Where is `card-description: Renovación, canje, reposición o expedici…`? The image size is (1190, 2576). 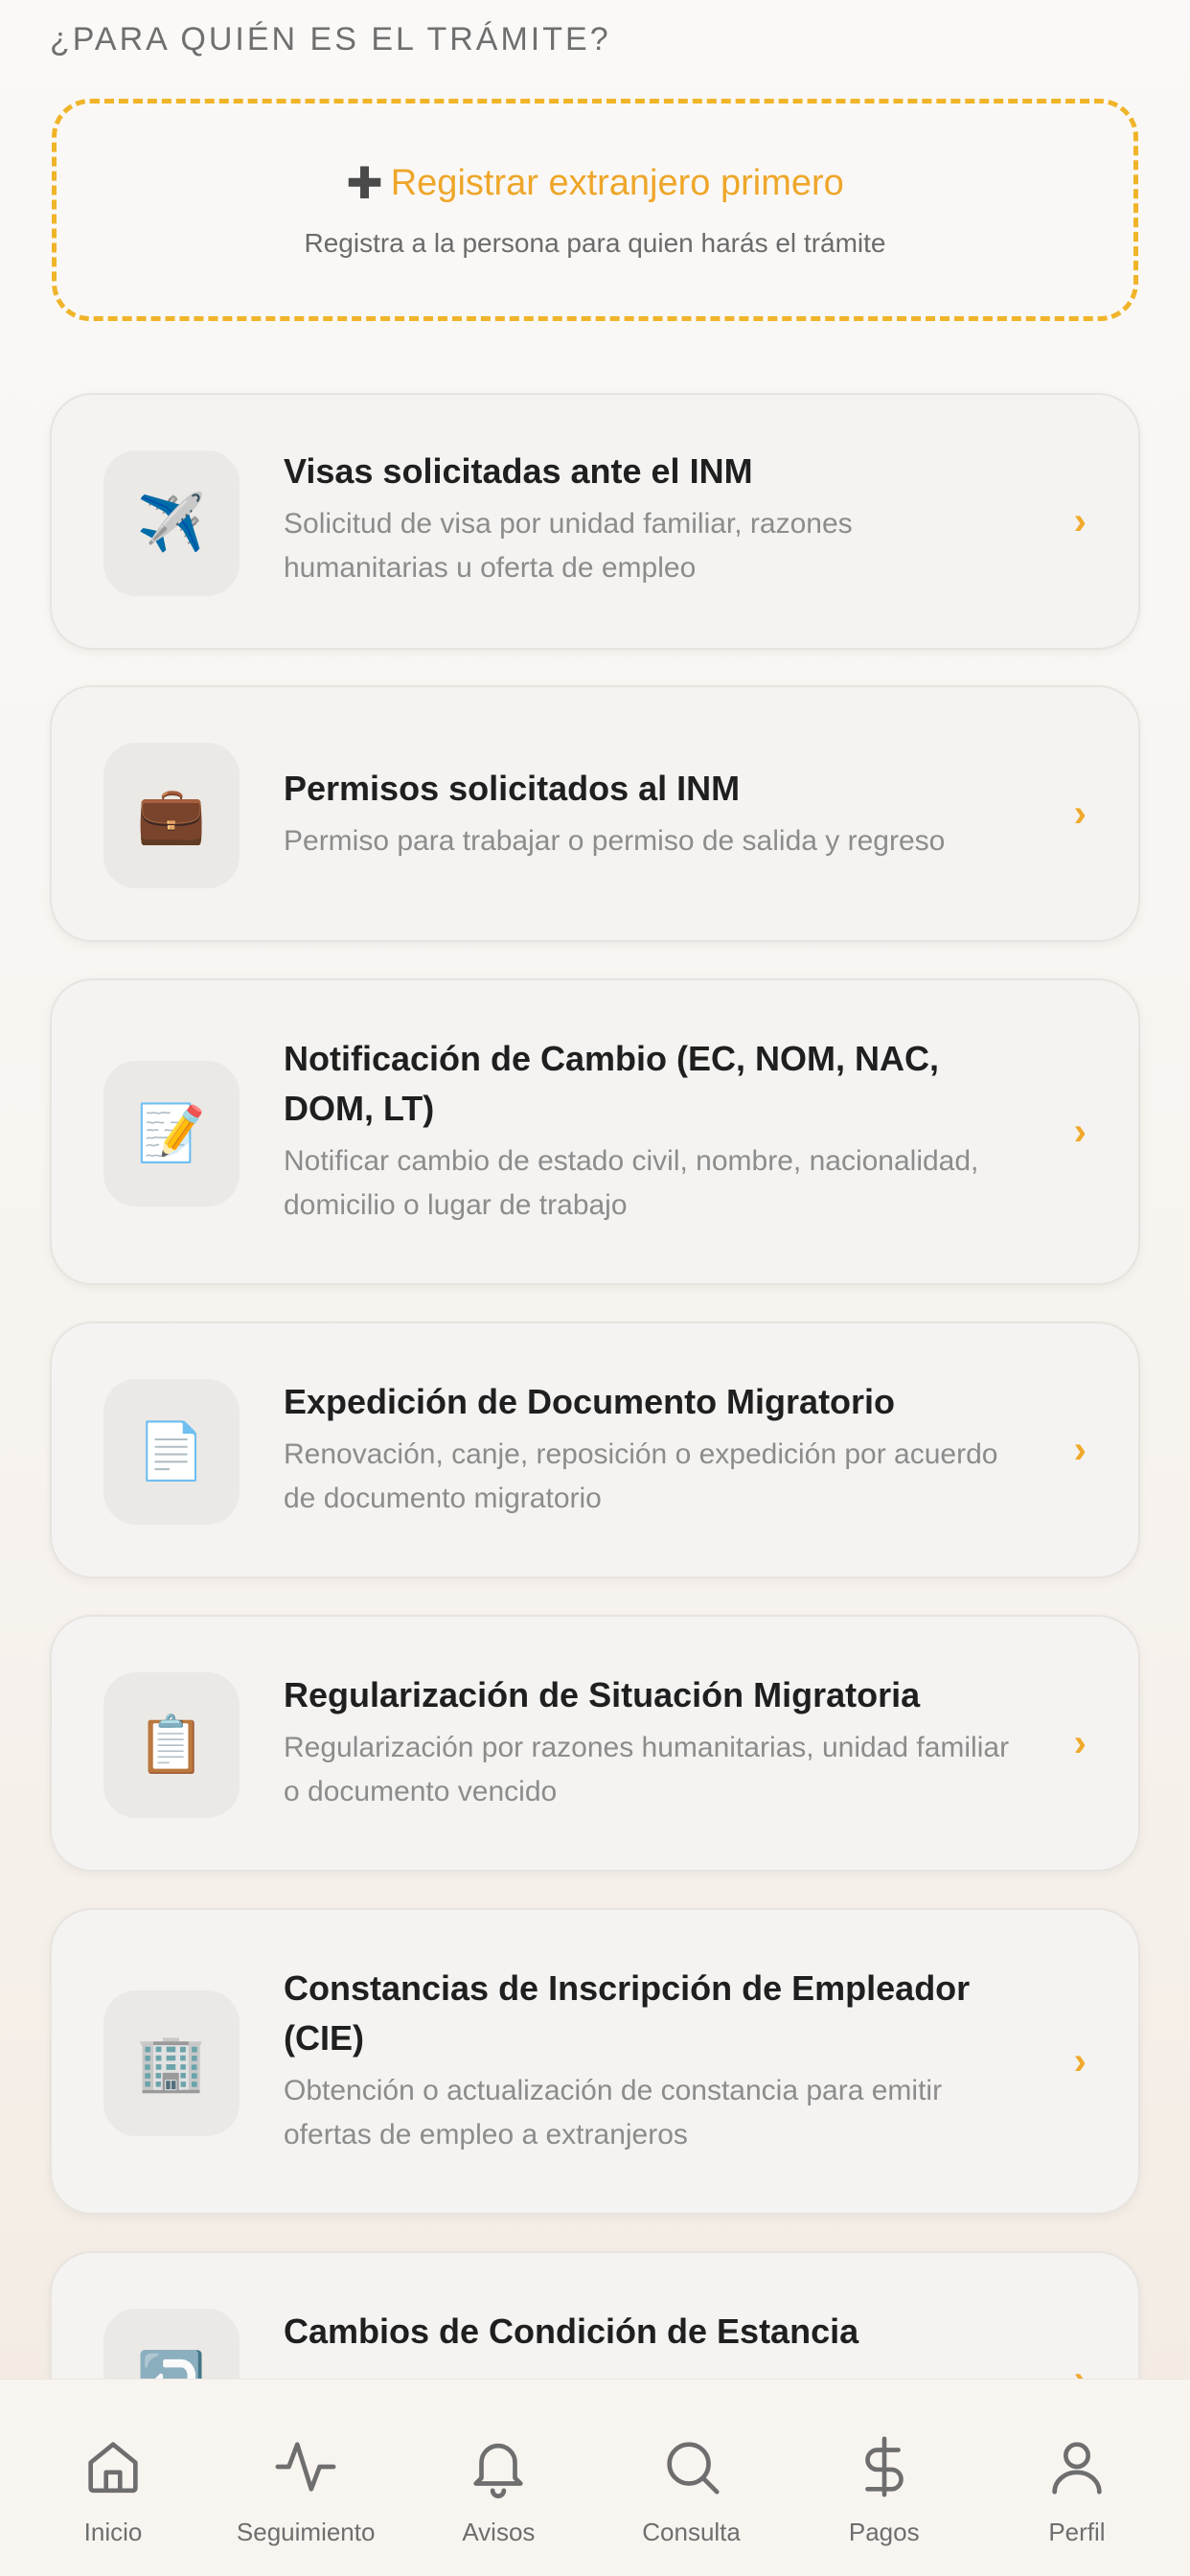
card-description: Renovación, canje, reposición o expedici… is located at coordinates (641, 1476).